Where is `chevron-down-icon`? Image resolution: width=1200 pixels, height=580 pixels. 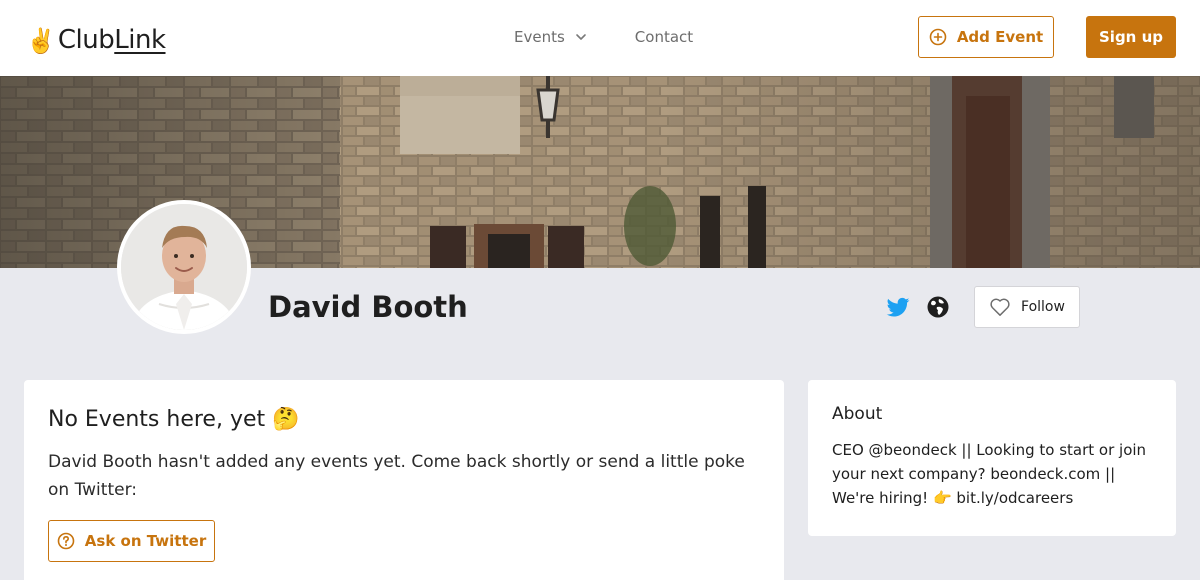 chevron-down-icon is located at coordinates (580, 37).